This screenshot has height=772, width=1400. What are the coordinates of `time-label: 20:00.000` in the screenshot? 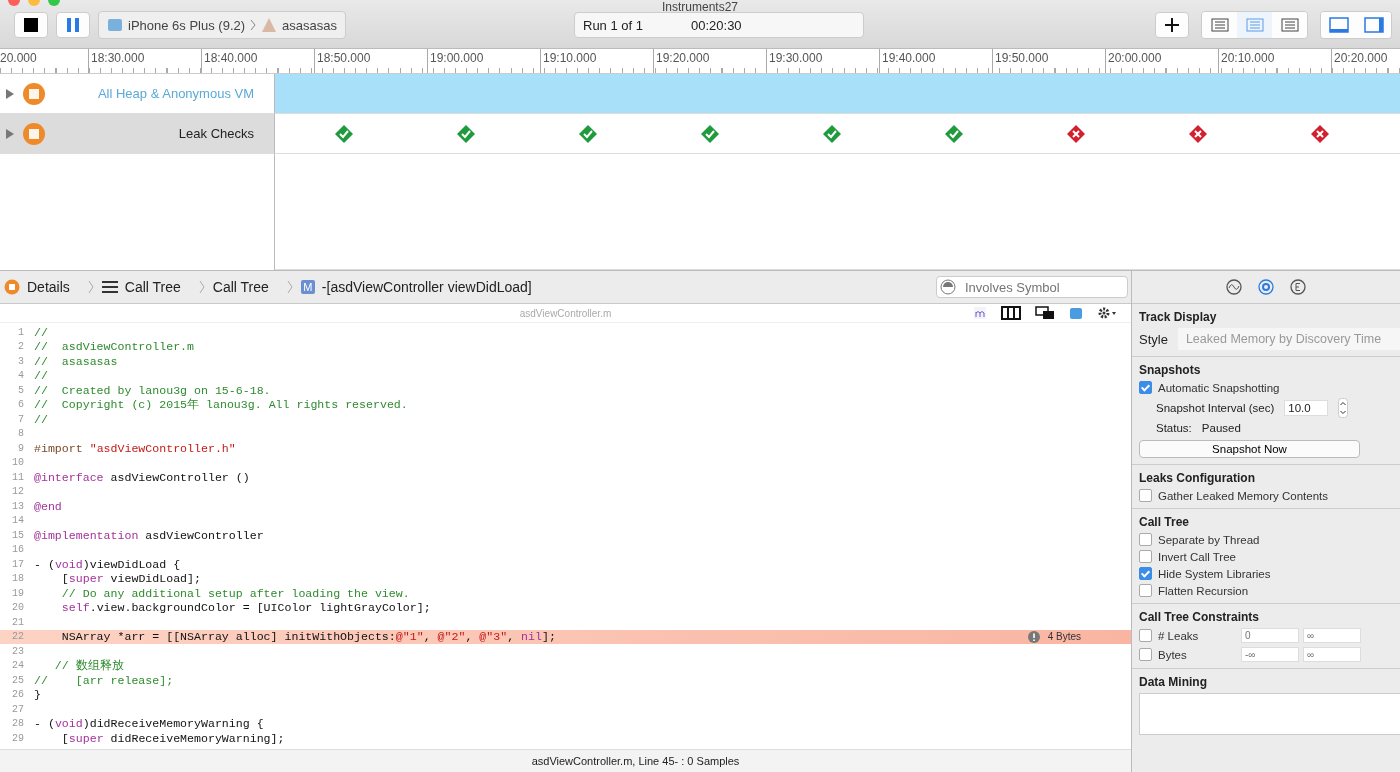 It's located at (1135, 58).